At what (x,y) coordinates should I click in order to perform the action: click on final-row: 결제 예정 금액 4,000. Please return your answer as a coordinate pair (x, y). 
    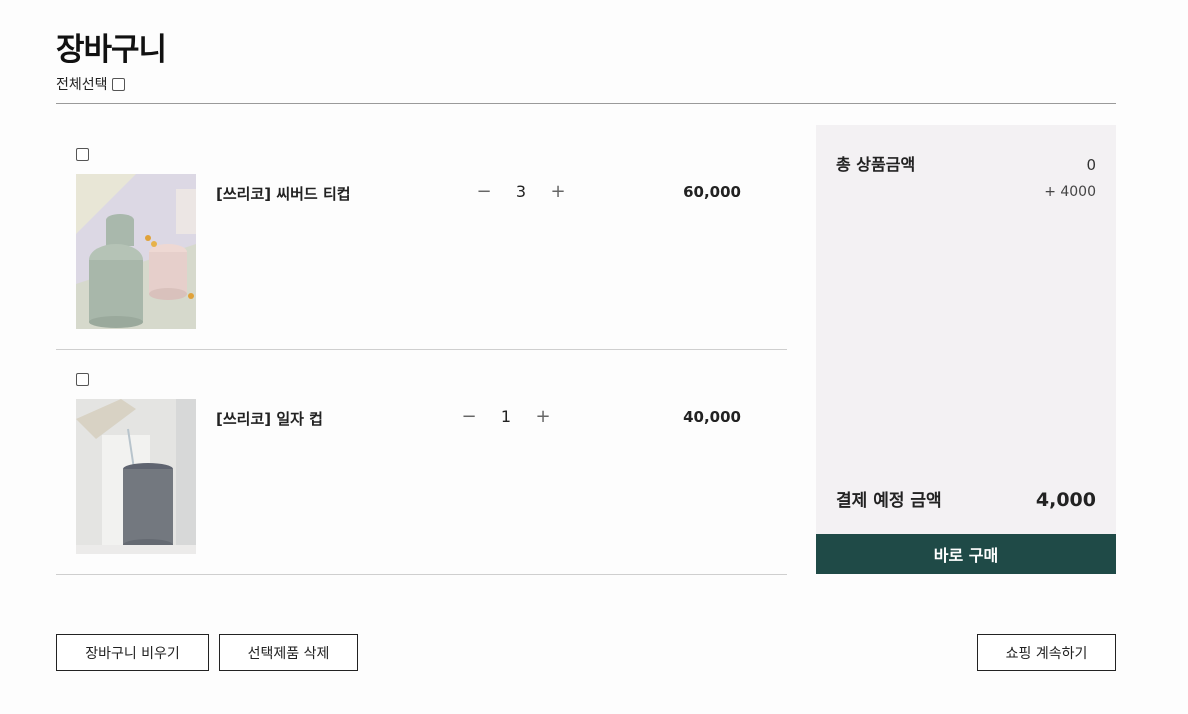
    Looking at the image, I should click on (966, 498).